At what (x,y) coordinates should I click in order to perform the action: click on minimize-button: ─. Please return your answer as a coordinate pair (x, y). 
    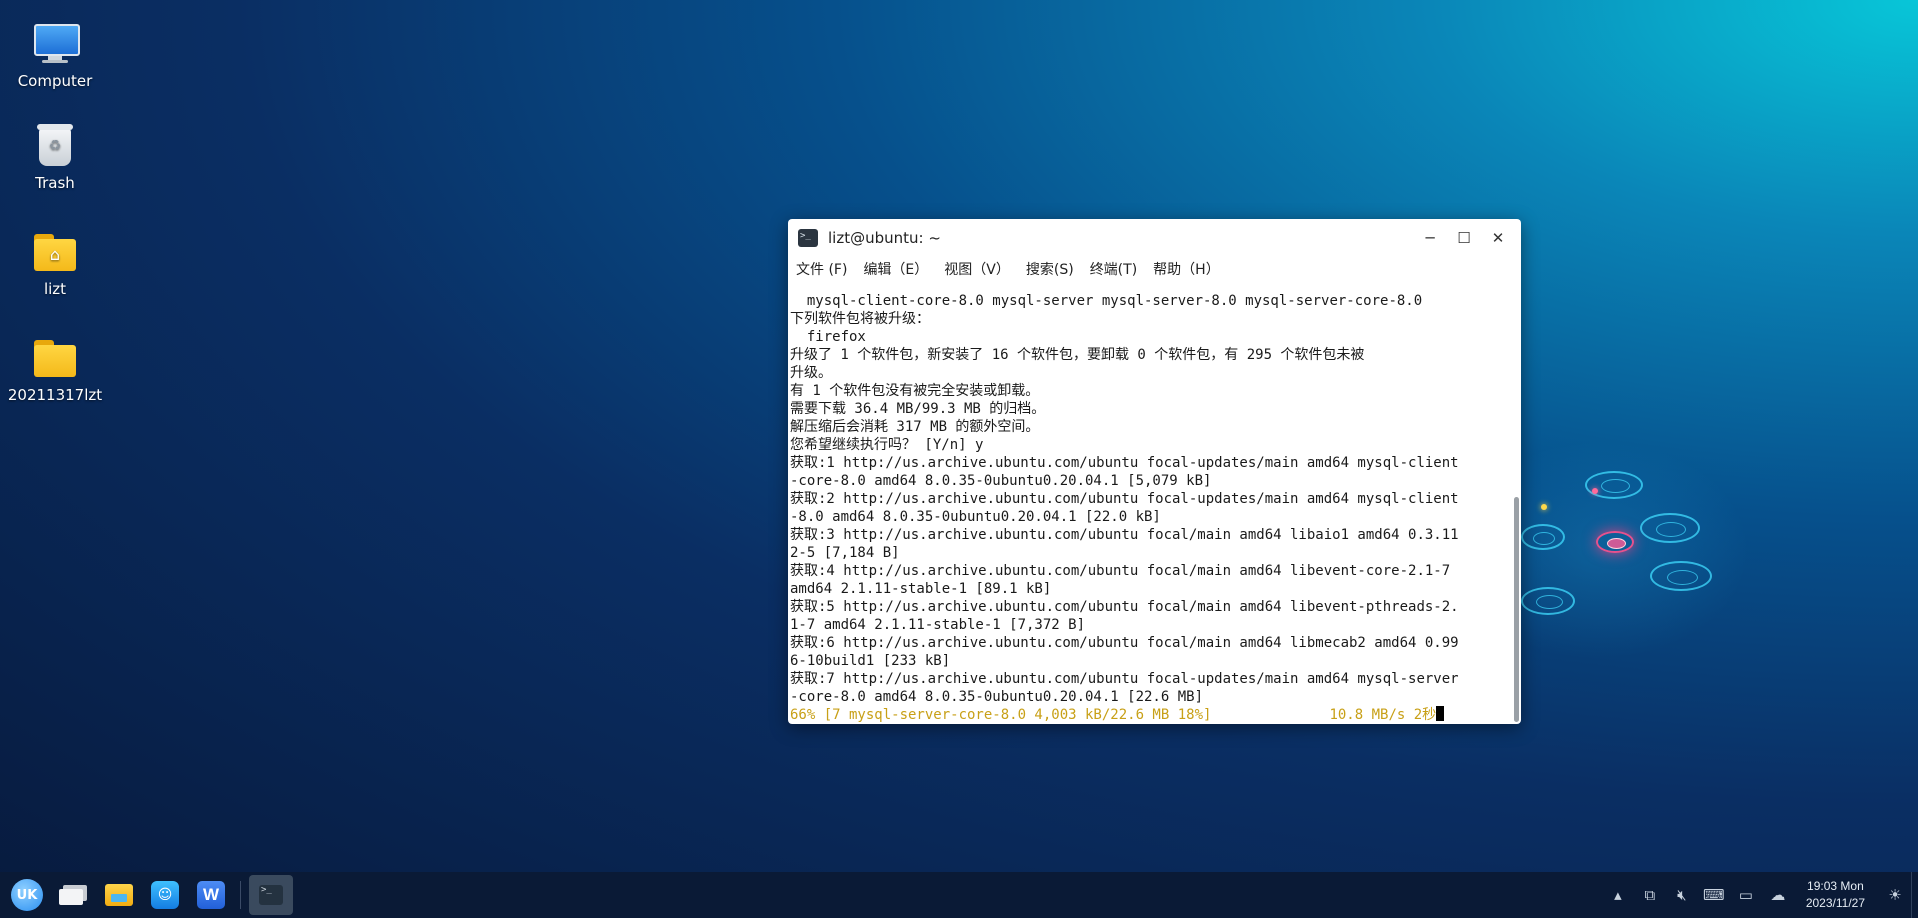
    Looking at the image, I should click on (1430, 238).